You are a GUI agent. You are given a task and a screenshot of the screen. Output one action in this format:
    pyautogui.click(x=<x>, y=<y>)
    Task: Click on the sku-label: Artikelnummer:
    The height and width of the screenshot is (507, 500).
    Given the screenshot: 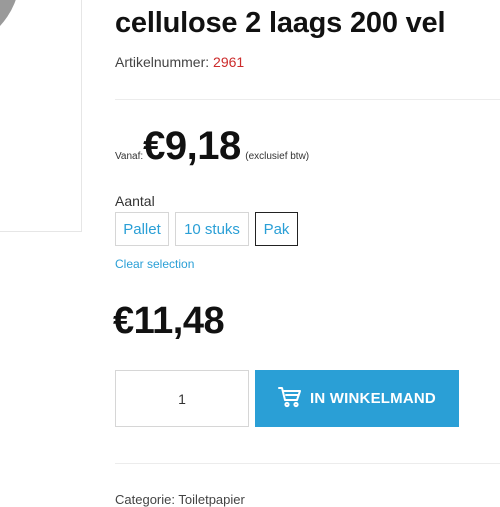 What is the action you would take?
    pyautogui.click(x=162, y=62)
    